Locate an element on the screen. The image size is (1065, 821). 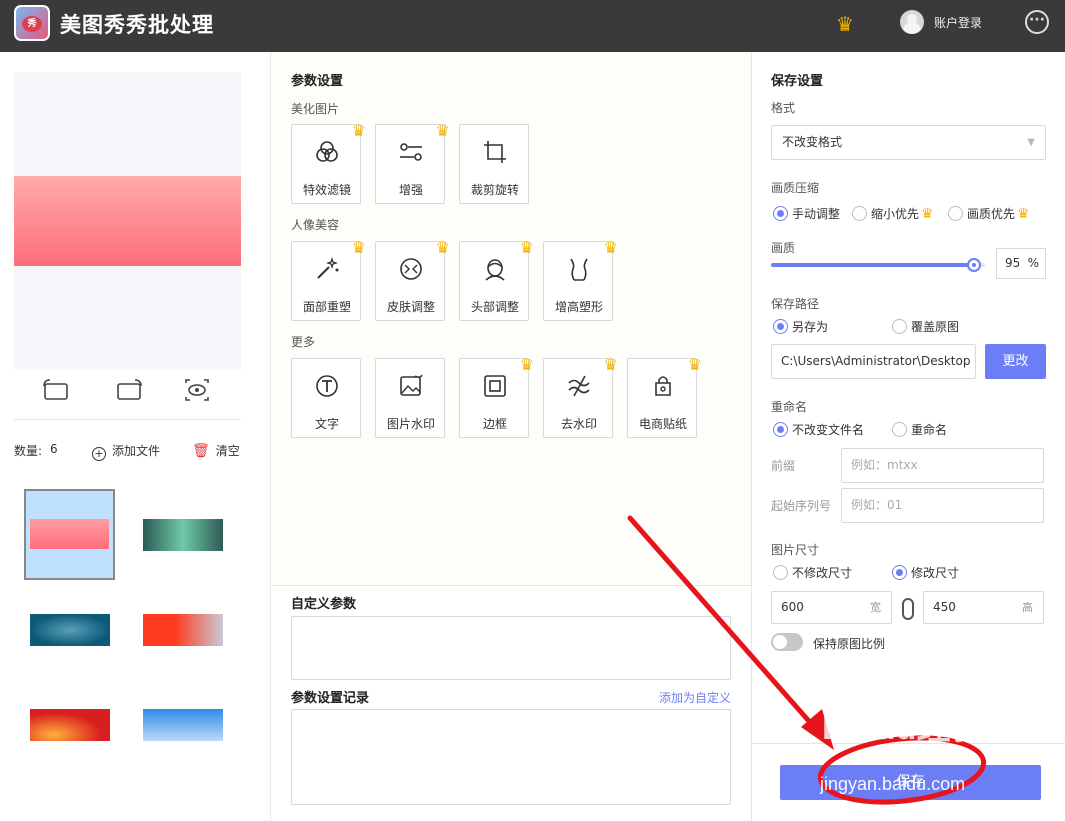
app-logo-icon: 秀 is located at coordinates (32, 23).